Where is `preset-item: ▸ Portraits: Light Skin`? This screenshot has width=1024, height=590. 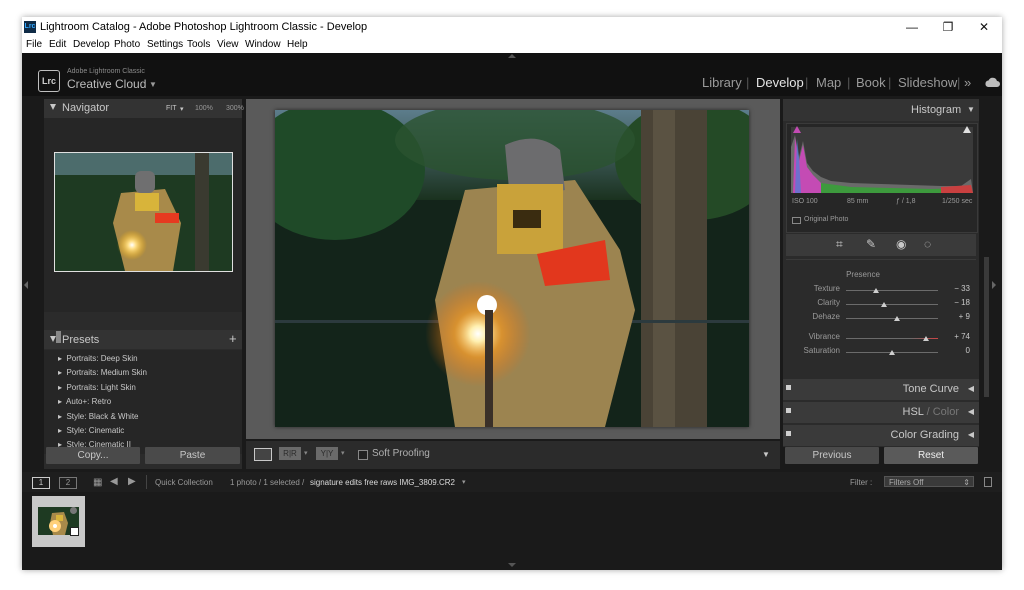
preset-item: ▸ Portraits: Light Skin is located at coordinates (97, 387).